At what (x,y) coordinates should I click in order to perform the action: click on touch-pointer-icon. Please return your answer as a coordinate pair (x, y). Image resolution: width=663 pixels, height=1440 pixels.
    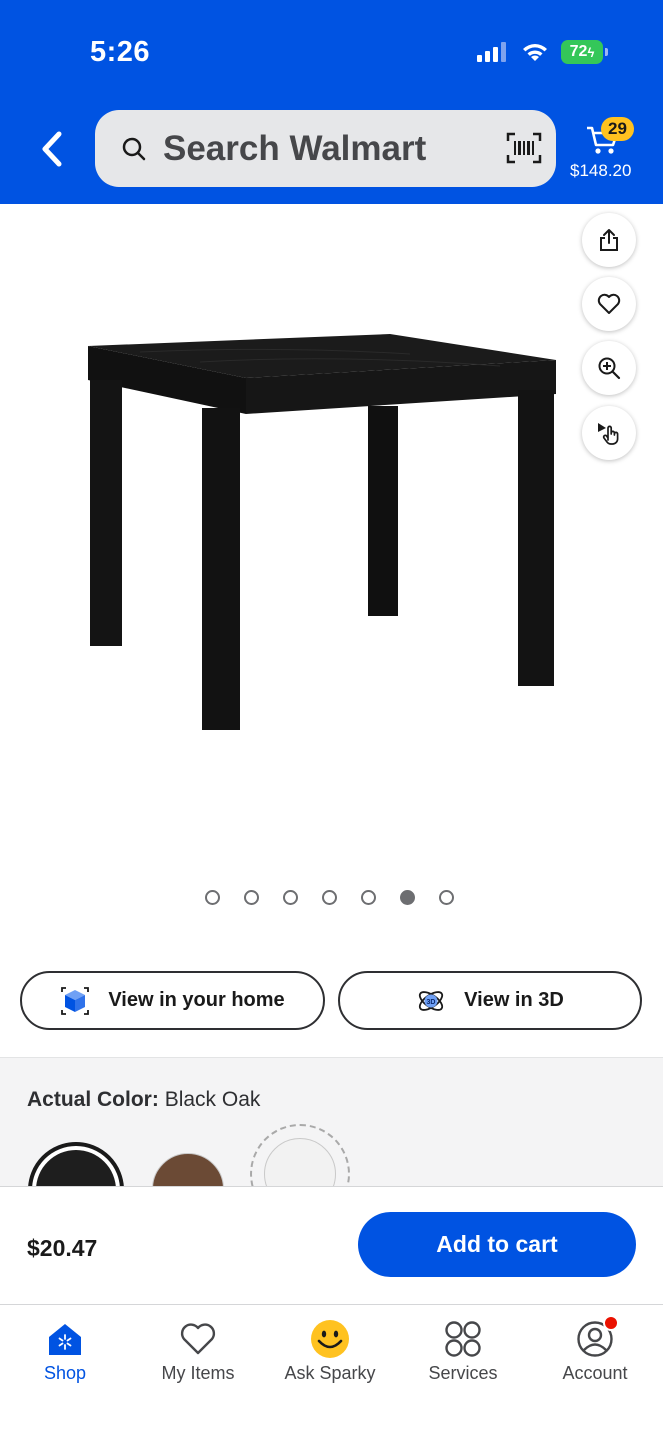
    Looking at the image, I should click on (608, 434).